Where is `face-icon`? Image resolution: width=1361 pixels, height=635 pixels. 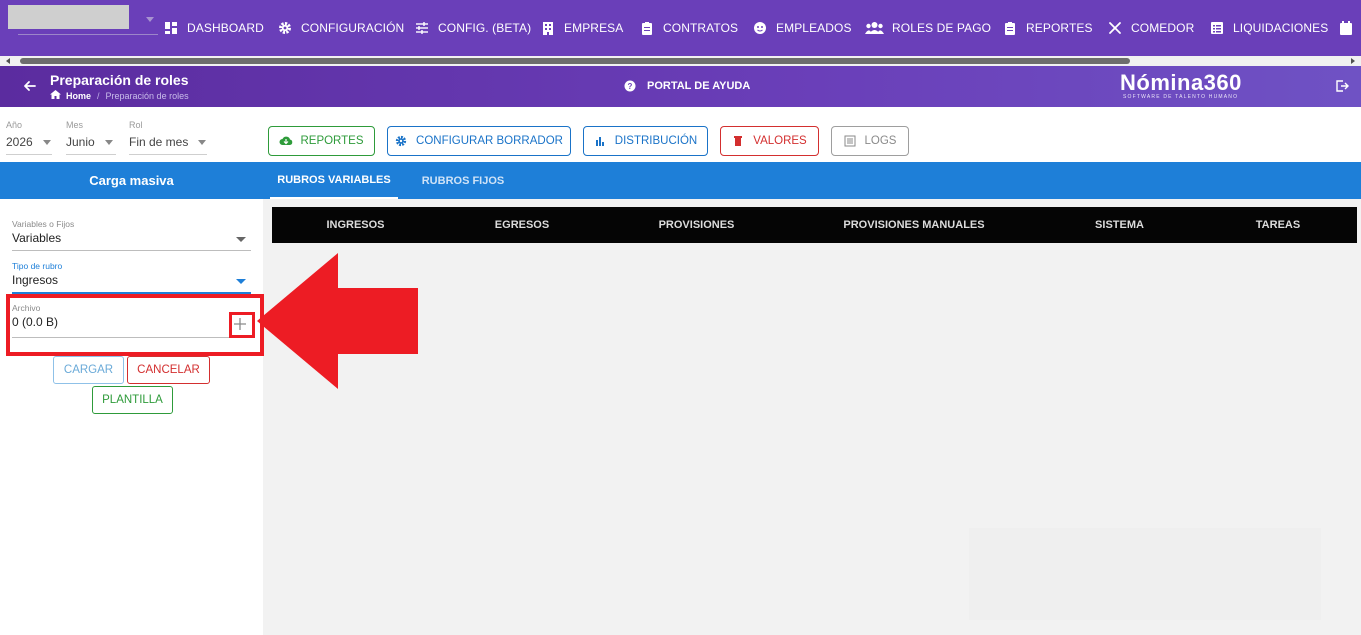
face-icon is located at coordinates (760, 28).